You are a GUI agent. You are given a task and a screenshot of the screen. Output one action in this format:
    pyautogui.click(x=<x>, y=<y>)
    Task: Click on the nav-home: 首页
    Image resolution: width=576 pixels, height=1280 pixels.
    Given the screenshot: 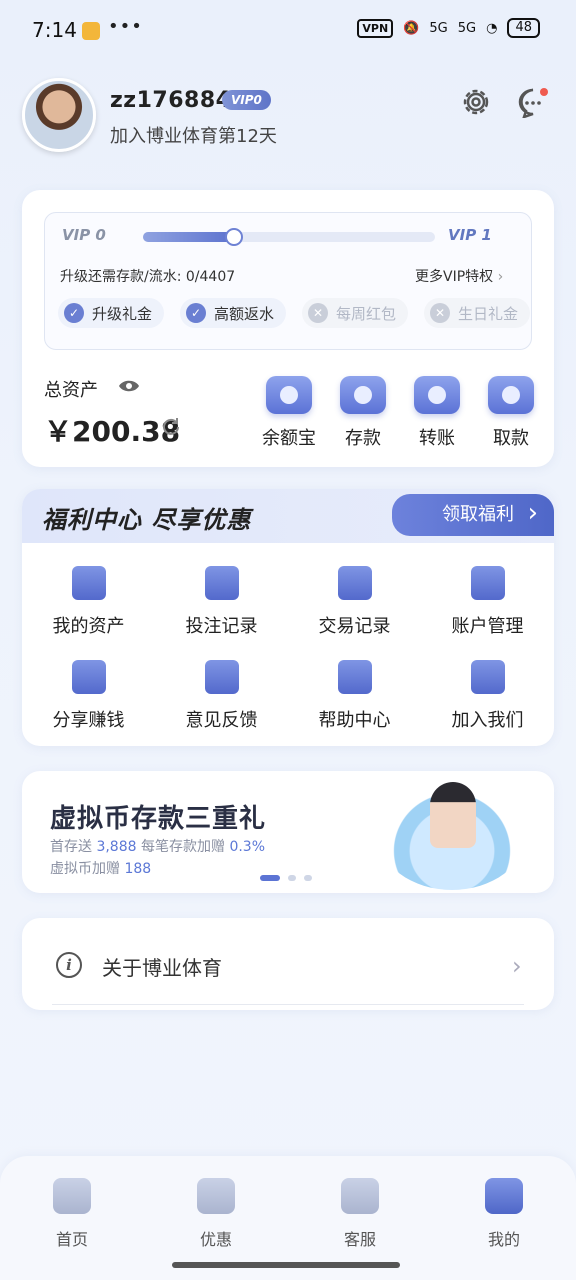 What is the action you would take?
    pyautogui.click(x=72, y=1214)
    